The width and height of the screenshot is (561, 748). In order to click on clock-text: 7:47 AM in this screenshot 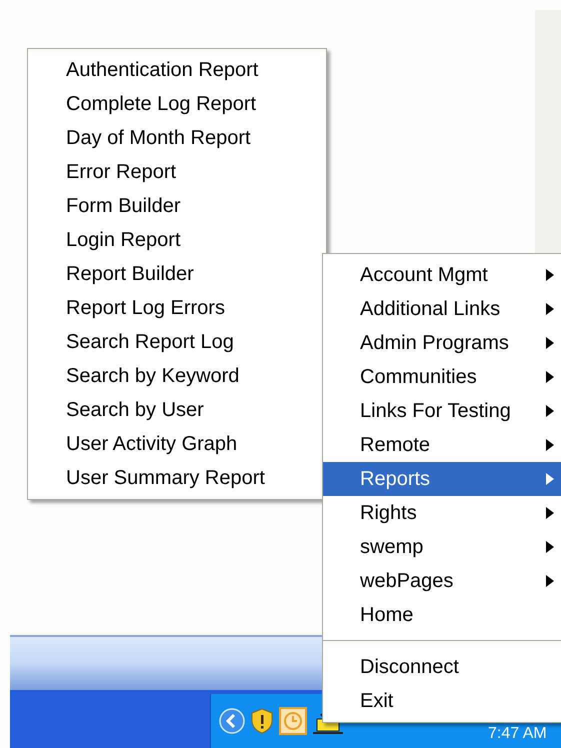, I will do `click(517, 734)`.